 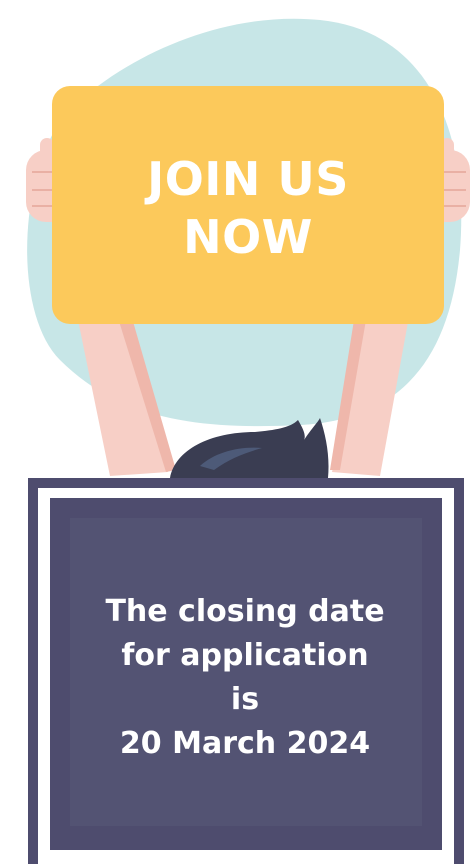 What do you see at coordinates (245, 743) in the screenshot?
I see `board-line-4: 20 March 2024` at bounding box center [245, 743].